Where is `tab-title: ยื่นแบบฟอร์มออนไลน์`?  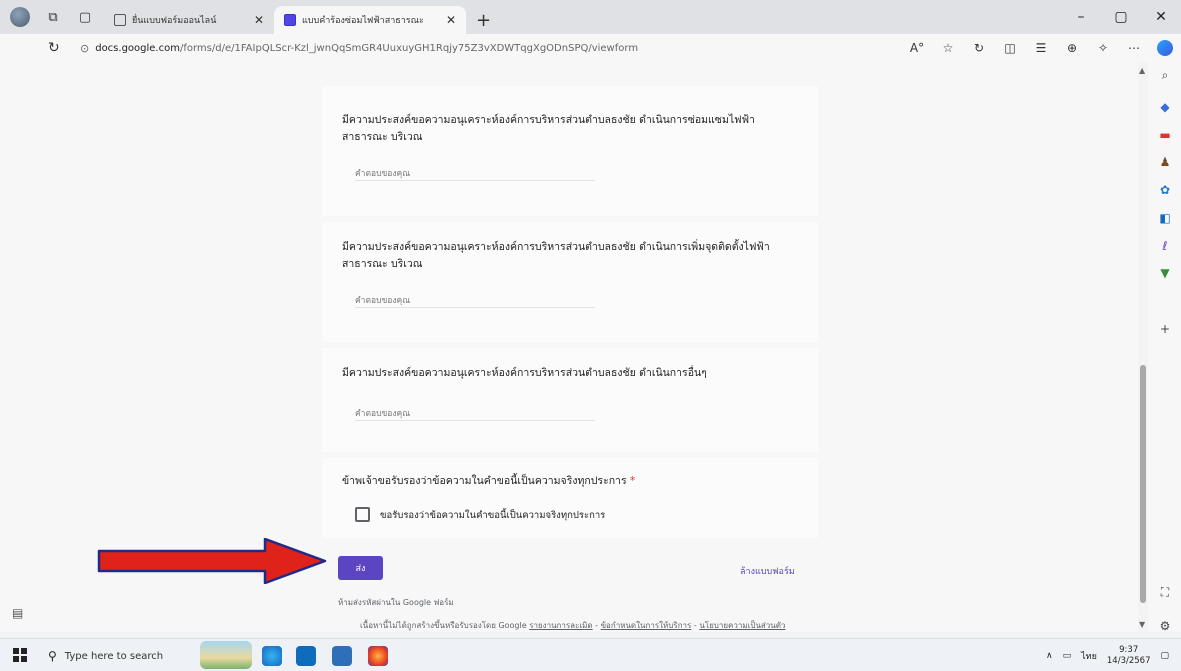 tab-title: ยื่นแบบฟอร์มออนไลน์ is located at coordinates (174, 21).